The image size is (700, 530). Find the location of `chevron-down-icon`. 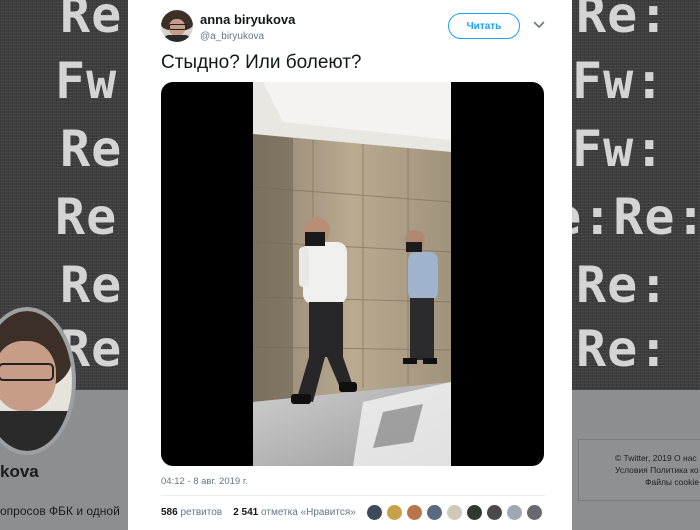

chevron-down-icon is located at coordinates (539, 25).